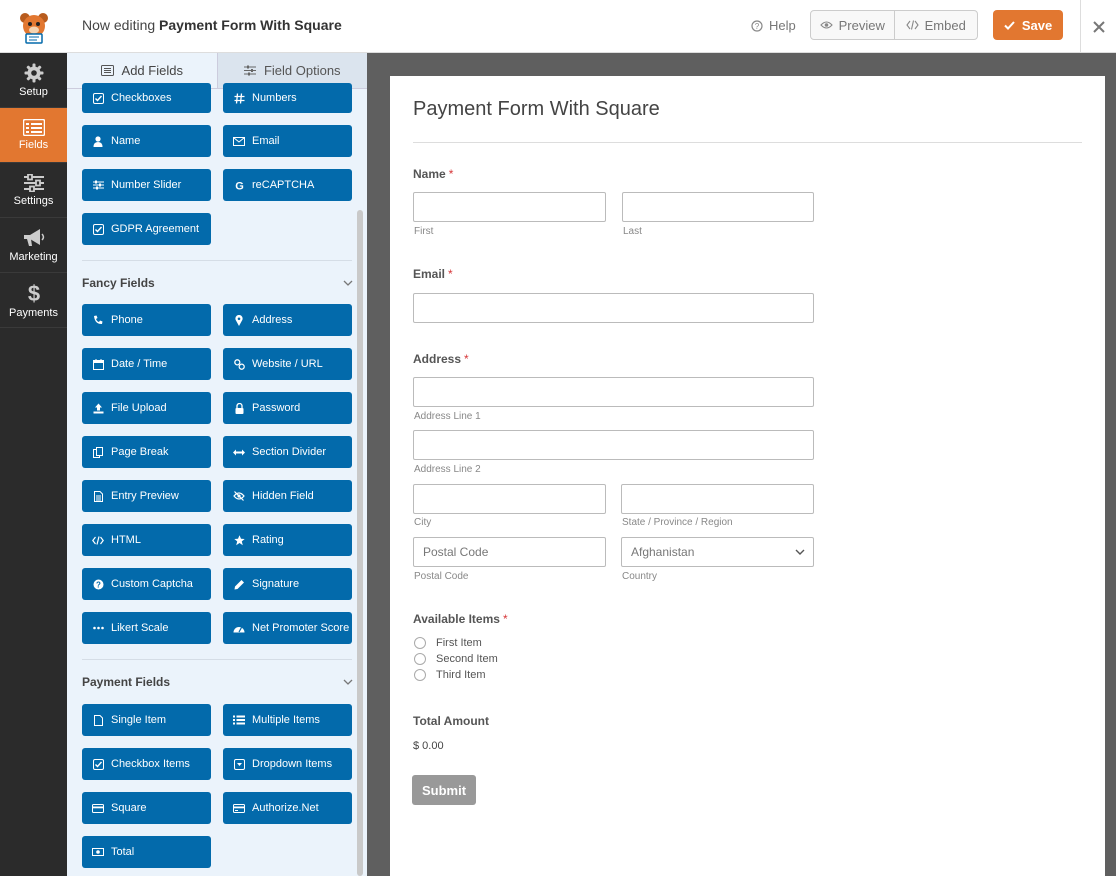 The image size is (1116, 876). I want to click on country-select: Afghanistan, so click(717, 552).